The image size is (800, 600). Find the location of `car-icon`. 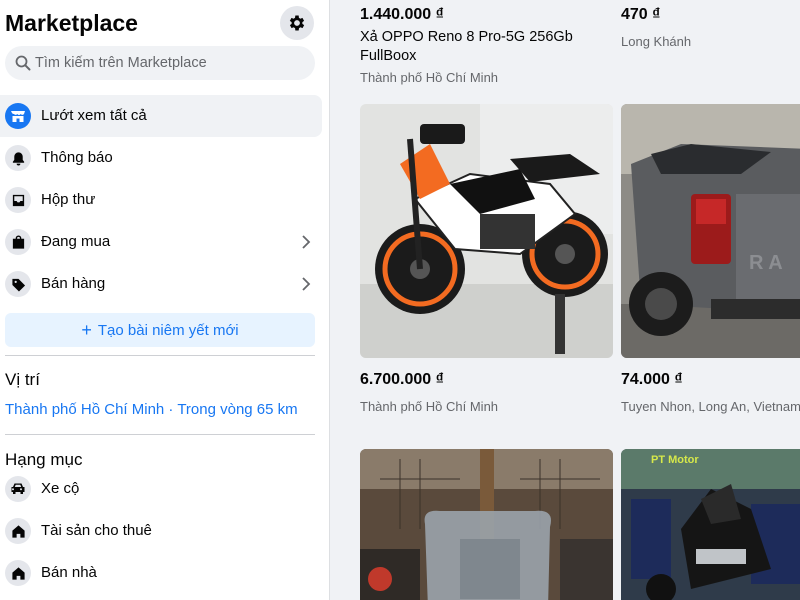

car-icon is located at coordinates (18, 489).